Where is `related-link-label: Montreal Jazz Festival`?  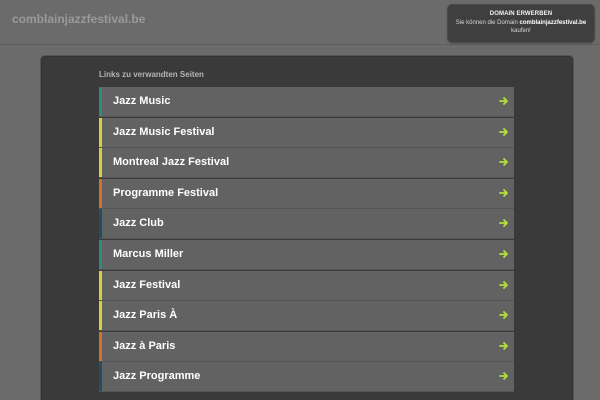
related-link-label: Montreal Jazz Festival is located at coordinates (171, 162).